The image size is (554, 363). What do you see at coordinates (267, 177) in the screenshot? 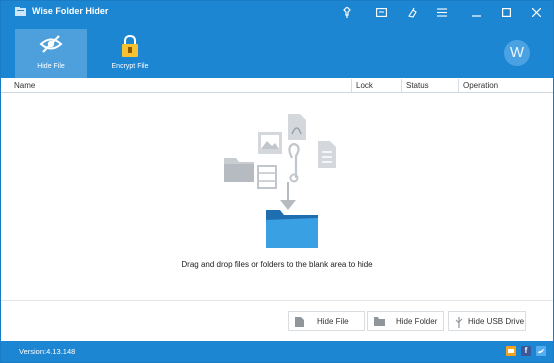
I see `film-icon` at bounding box center [267, 177].